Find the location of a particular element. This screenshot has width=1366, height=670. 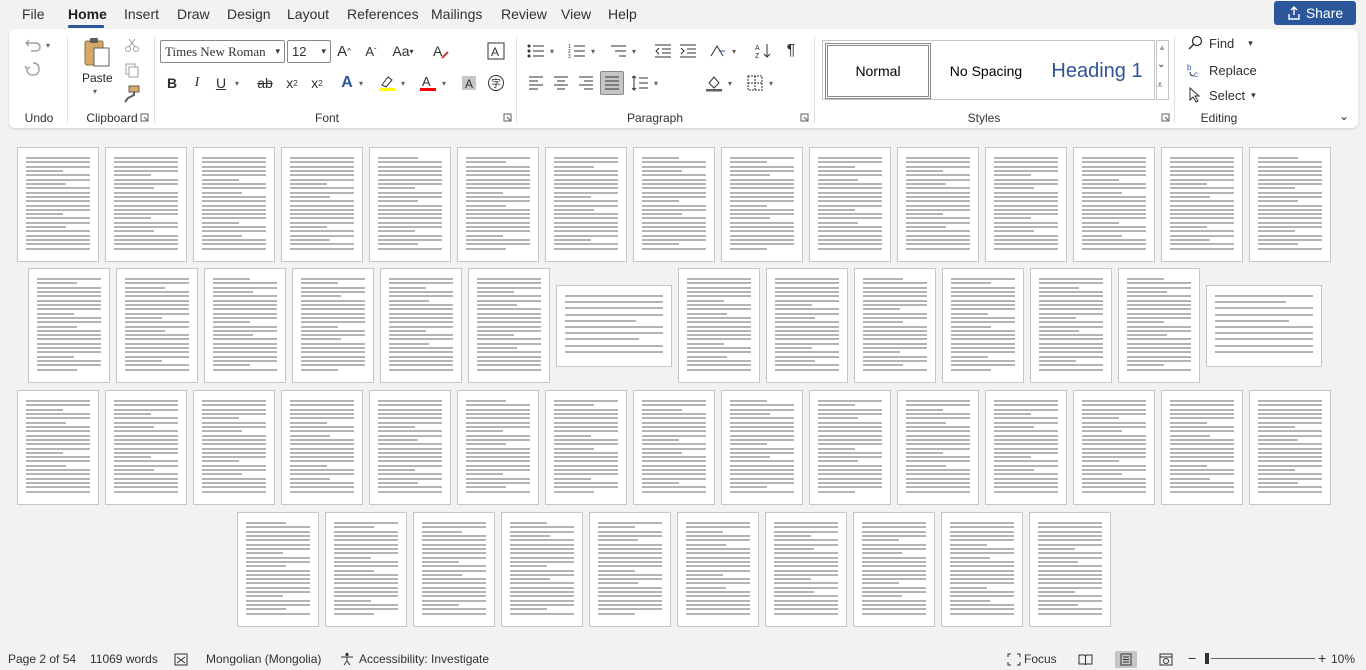

paragraph-launcher-icon is located at coordinates (804, 117).